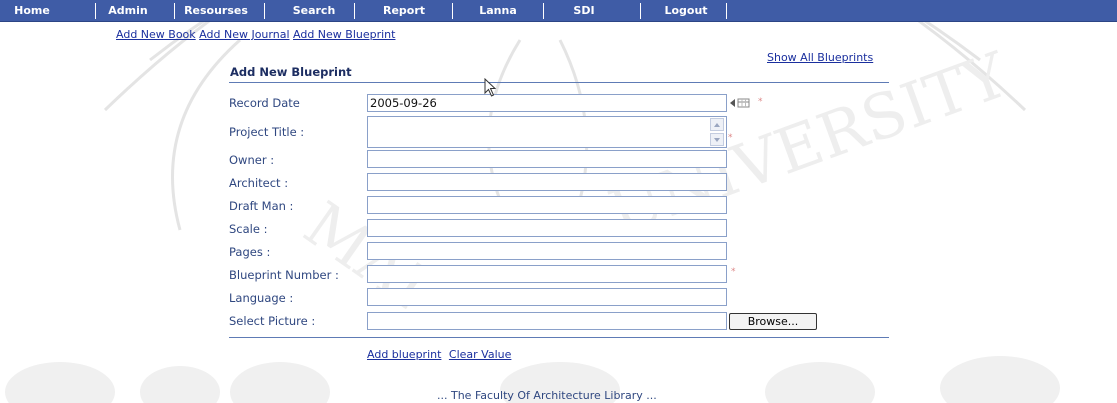  Describe the element at coordinates (547, 321) in the screenshot. I see `select-picture-file-input` at that location.